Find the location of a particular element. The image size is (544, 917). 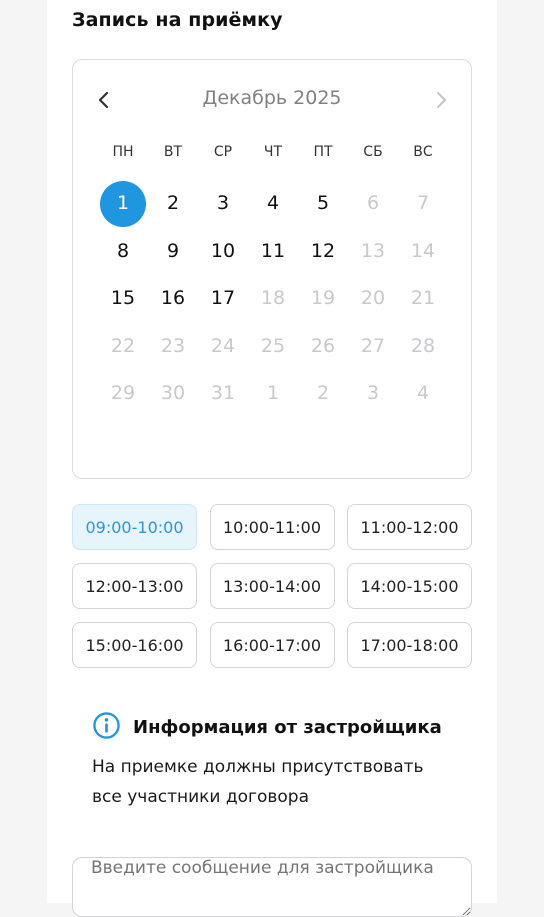

calendar-day: 11 is located at coordinates (273, 251).